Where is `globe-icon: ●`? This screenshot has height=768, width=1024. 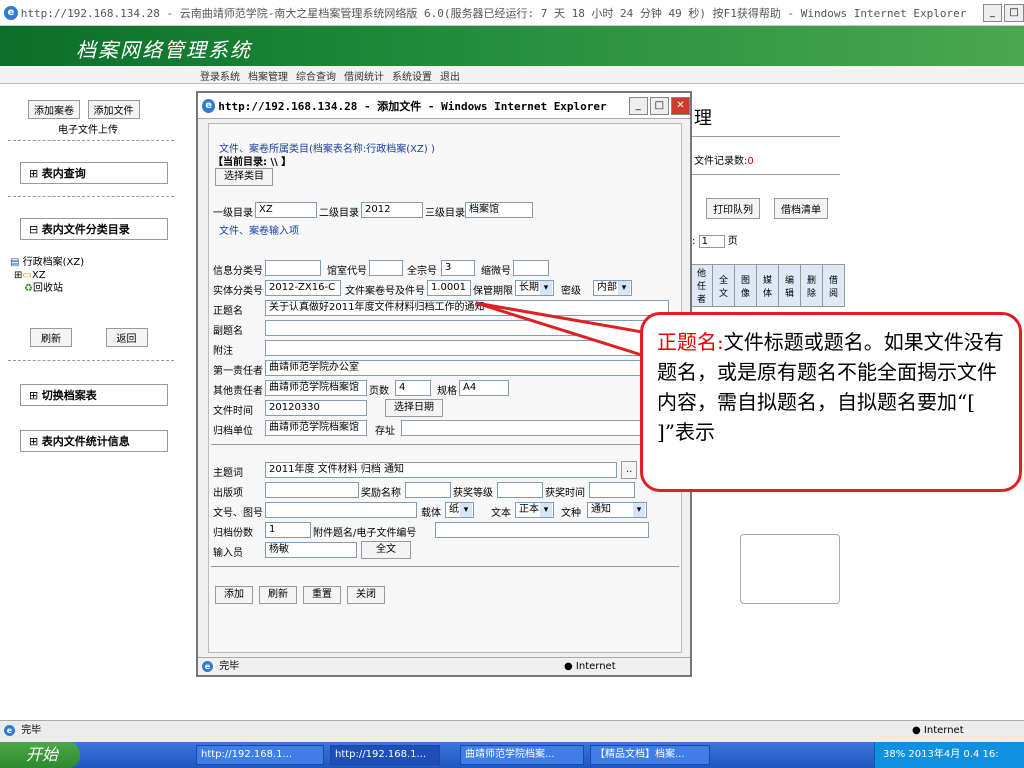
globe-icon: ● is located at coordinates (916, 730).